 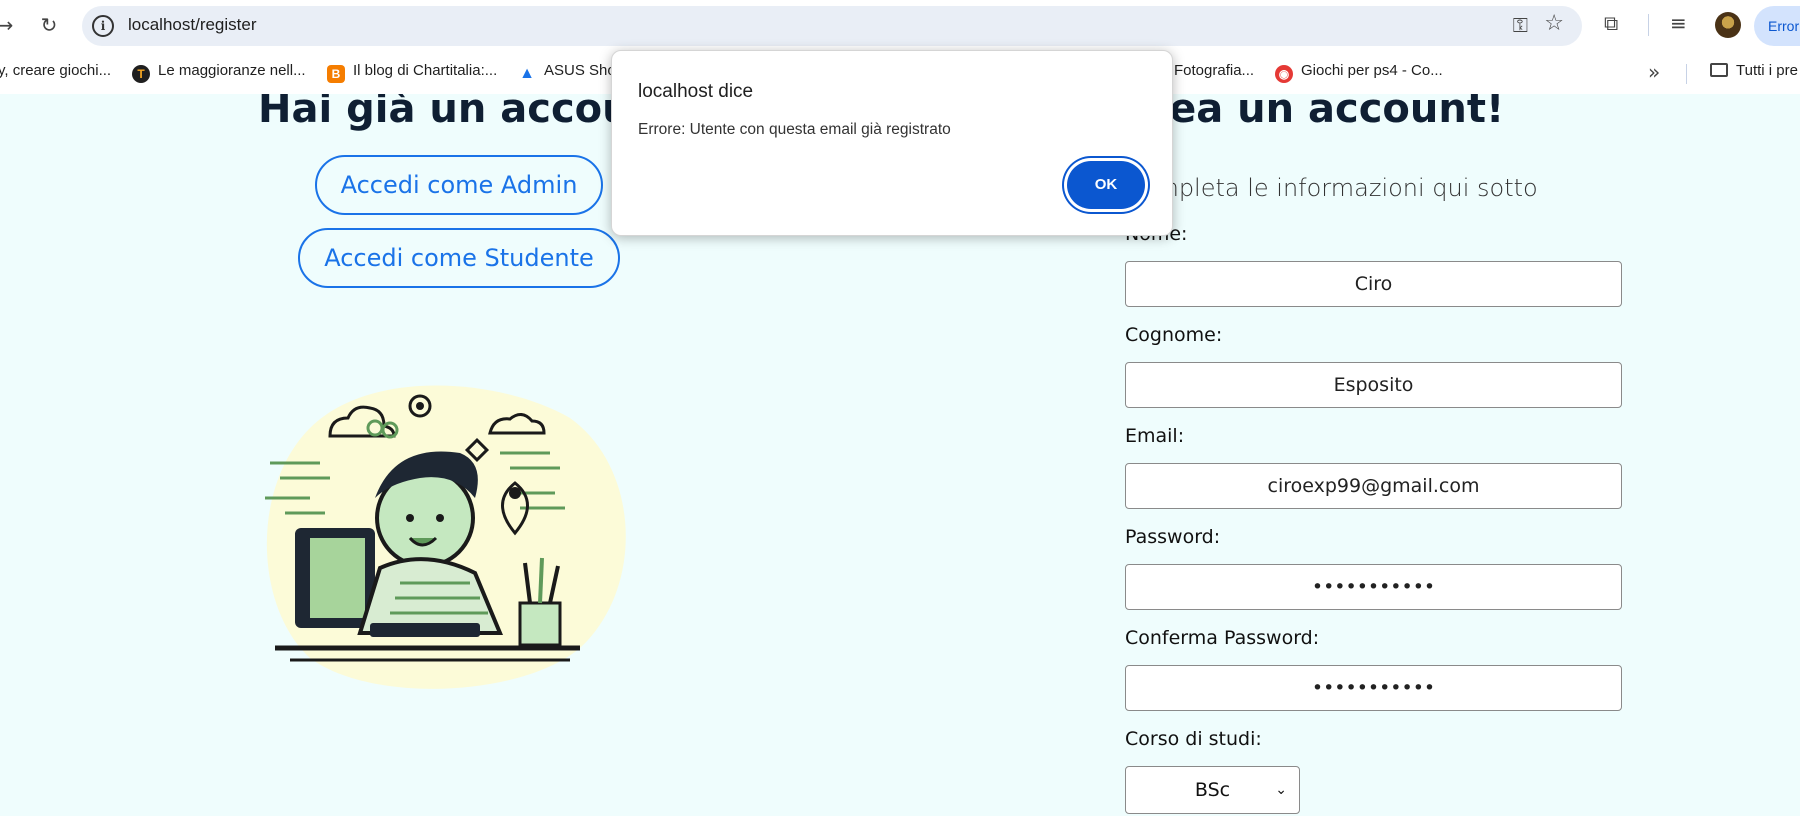 I want to click on bookmark-item: ▲ ASUS Sho, so click(x=567, y=72).